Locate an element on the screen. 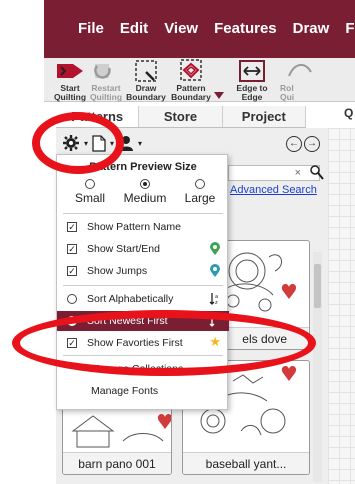 This screenshot has height=484, width=355. preview-size-options: Small Medium Large is located at coordinates (145, 192).